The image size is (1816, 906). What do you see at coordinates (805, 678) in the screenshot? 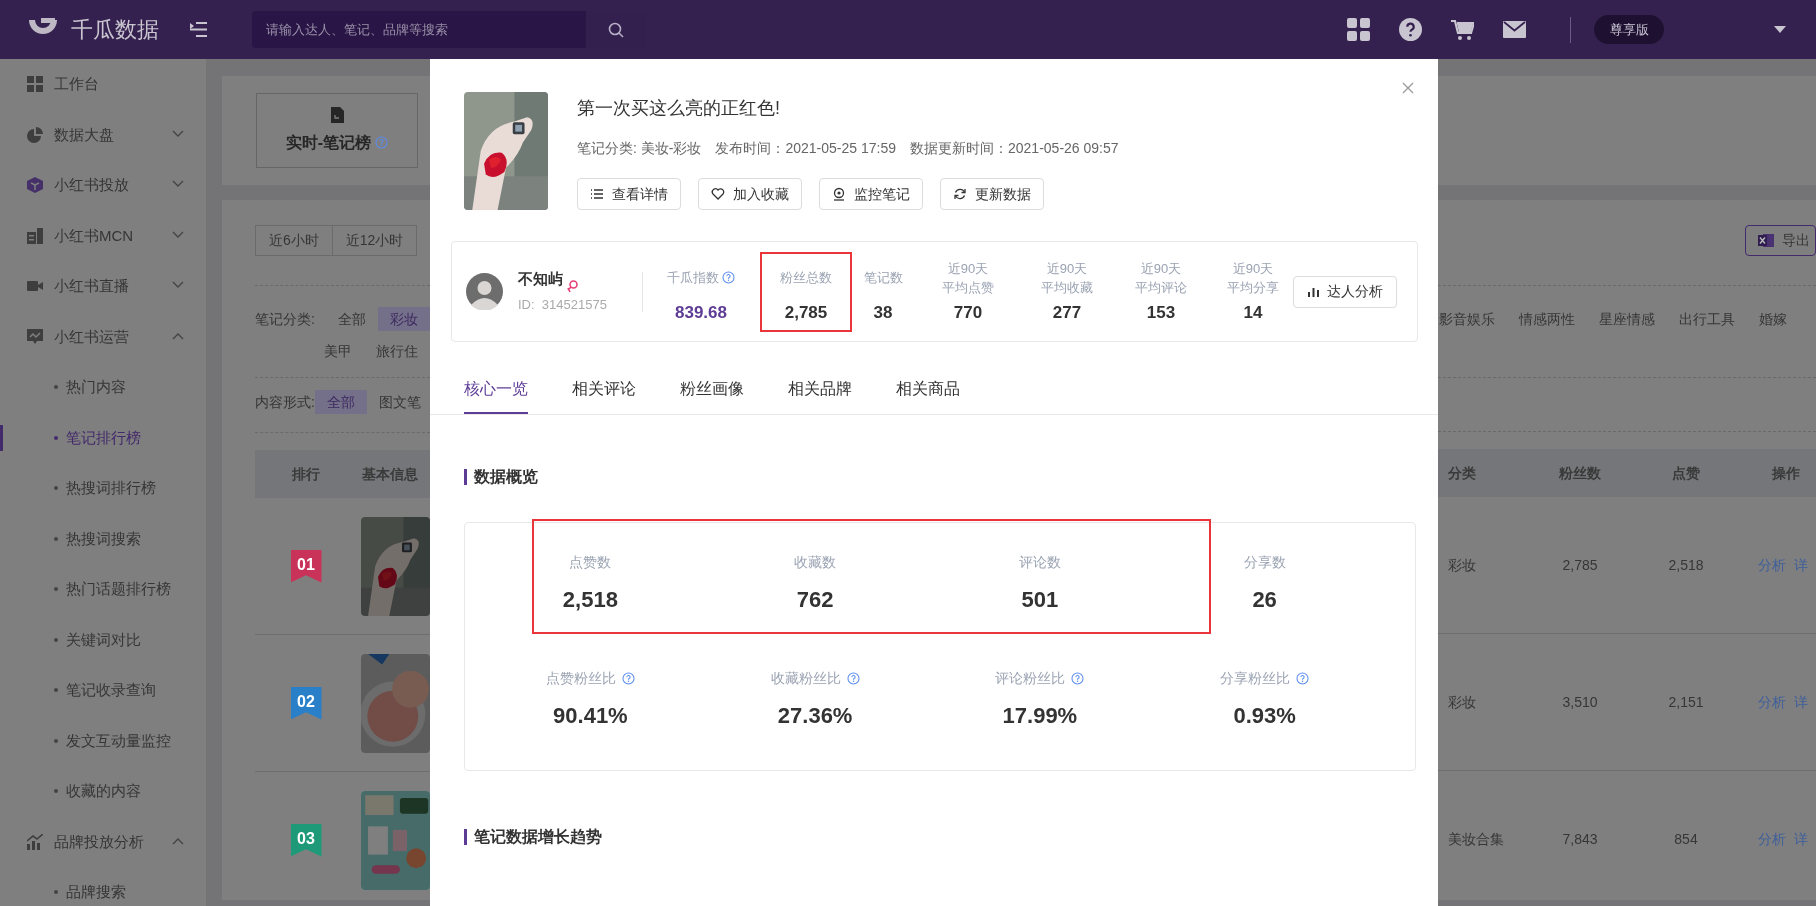
I see `metric-label: 收藏粉丝比` at bounding box center [805, 678].